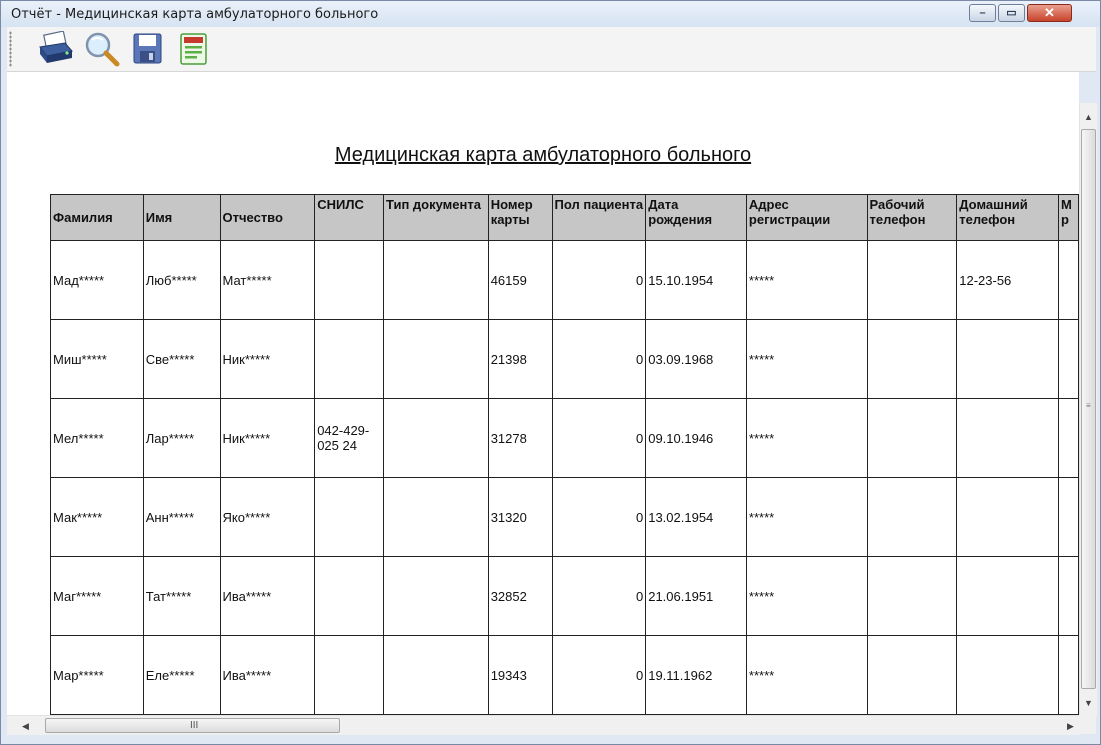 Image resolution: width=1101 pixels, height=745 pixels. I want to click on column-header: Тип документа, so click(436, 217).